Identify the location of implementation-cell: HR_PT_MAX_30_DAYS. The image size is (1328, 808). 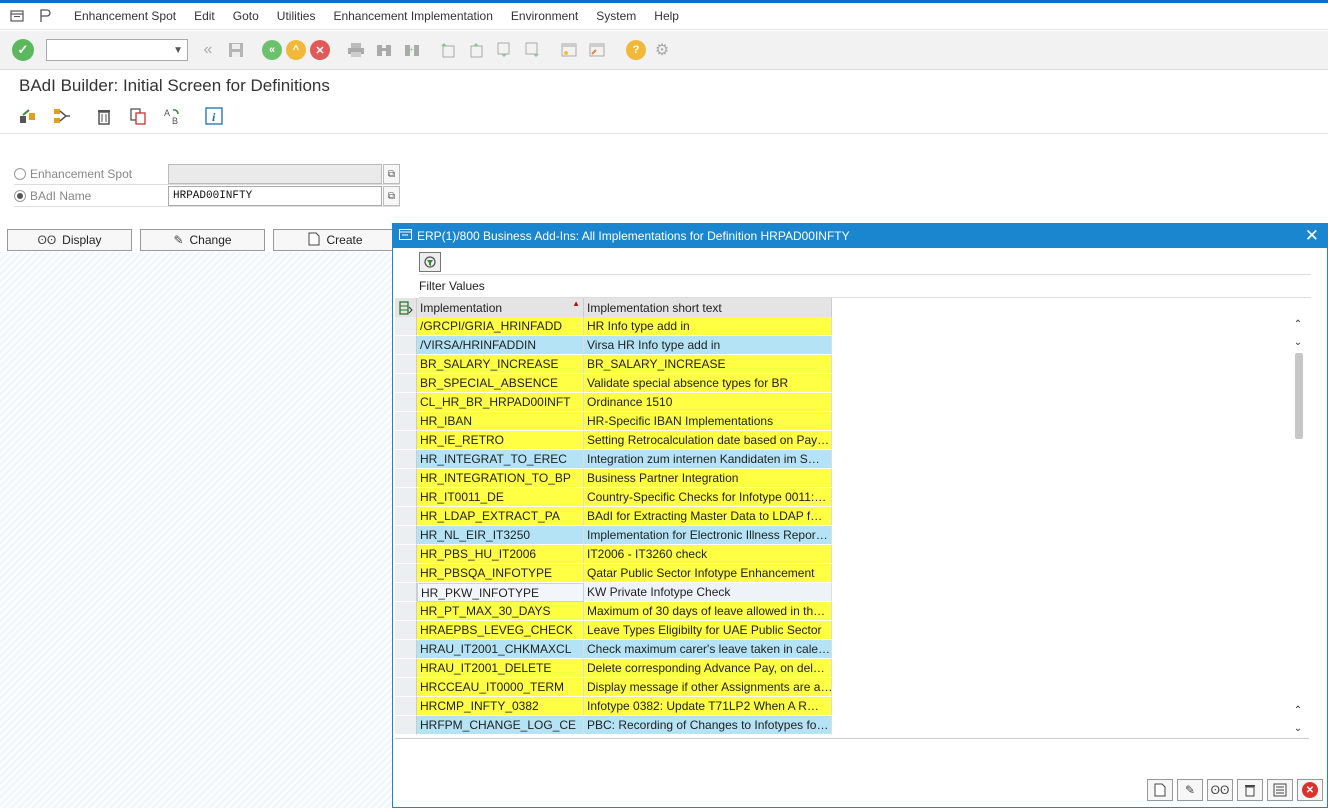
(500, 611).